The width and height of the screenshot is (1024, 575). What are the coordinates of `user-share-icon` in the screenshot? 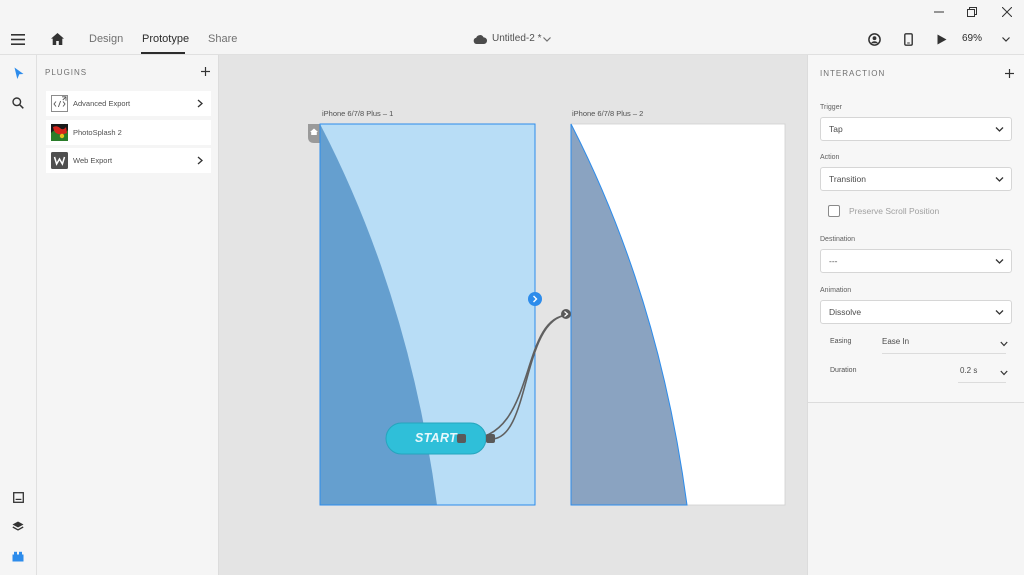 It's located at (874, 39).